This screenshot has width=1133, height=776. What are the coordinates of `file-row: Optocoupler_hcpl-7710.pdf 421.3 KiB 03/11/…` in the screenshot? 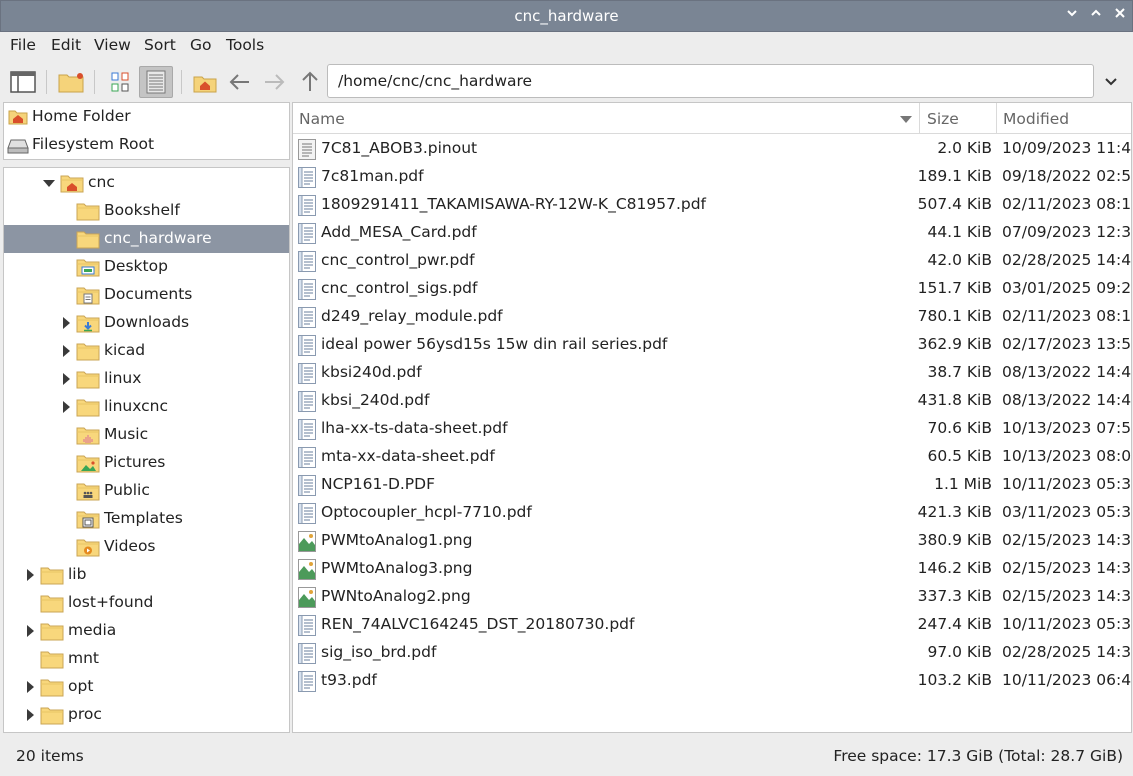 It's located at (712, 513).